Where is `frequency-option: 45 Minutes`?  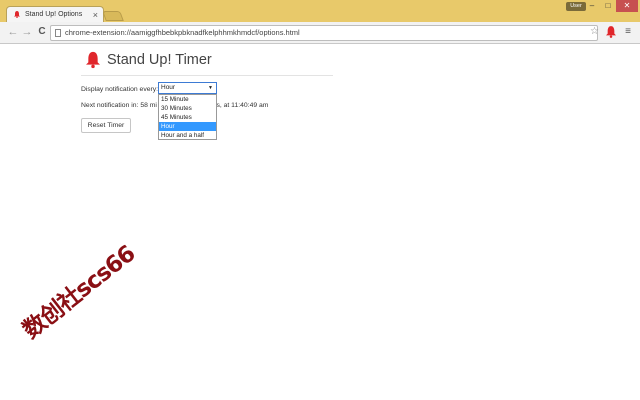 frequency-option: 45 Minutes is located at coordinates (187, 117).